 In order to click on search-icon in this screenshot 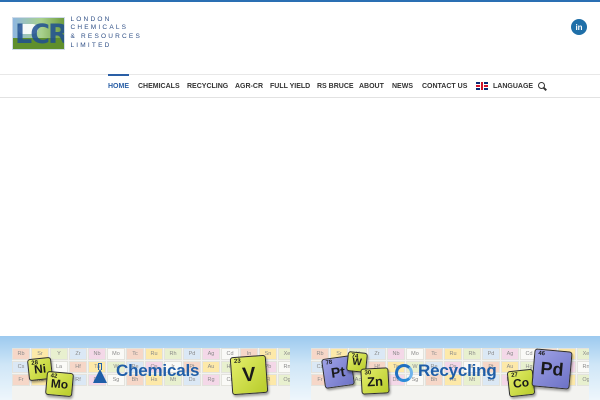, I will do `click(542, 86)`.